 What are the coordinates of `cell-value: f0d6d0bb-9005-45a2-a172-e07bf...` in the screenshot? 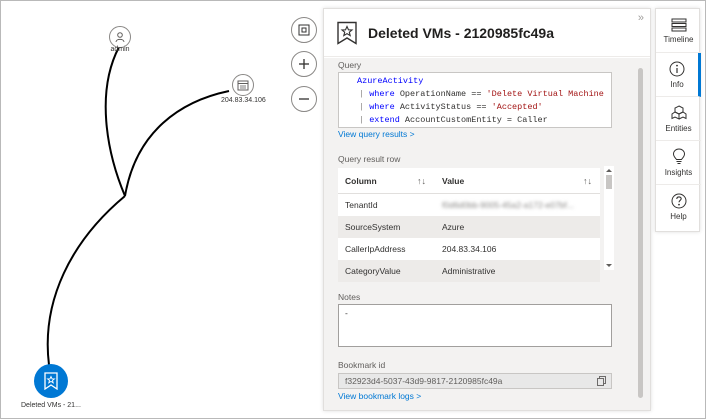 It's located at (508, 205).